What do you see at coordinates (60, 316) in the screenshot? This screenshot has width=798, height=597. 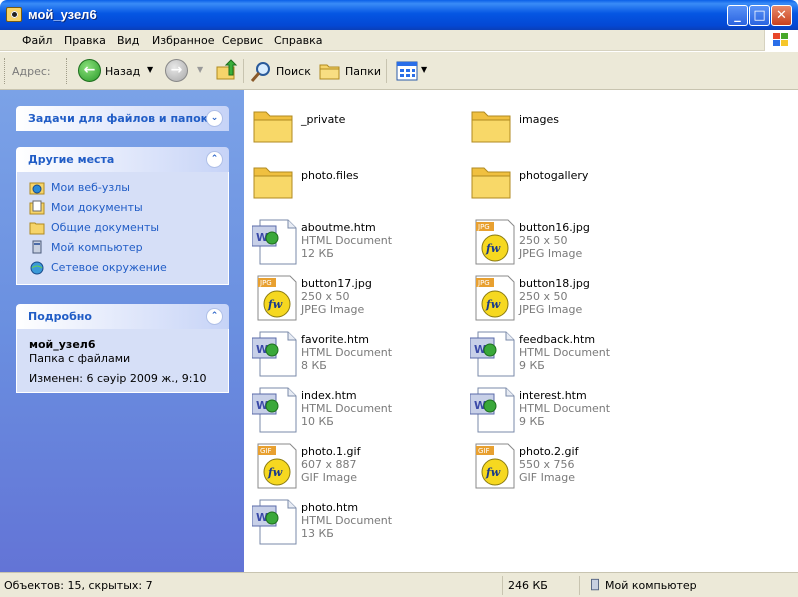 I see `details-panel-title: Подробно` at bounding box center [60, 316].